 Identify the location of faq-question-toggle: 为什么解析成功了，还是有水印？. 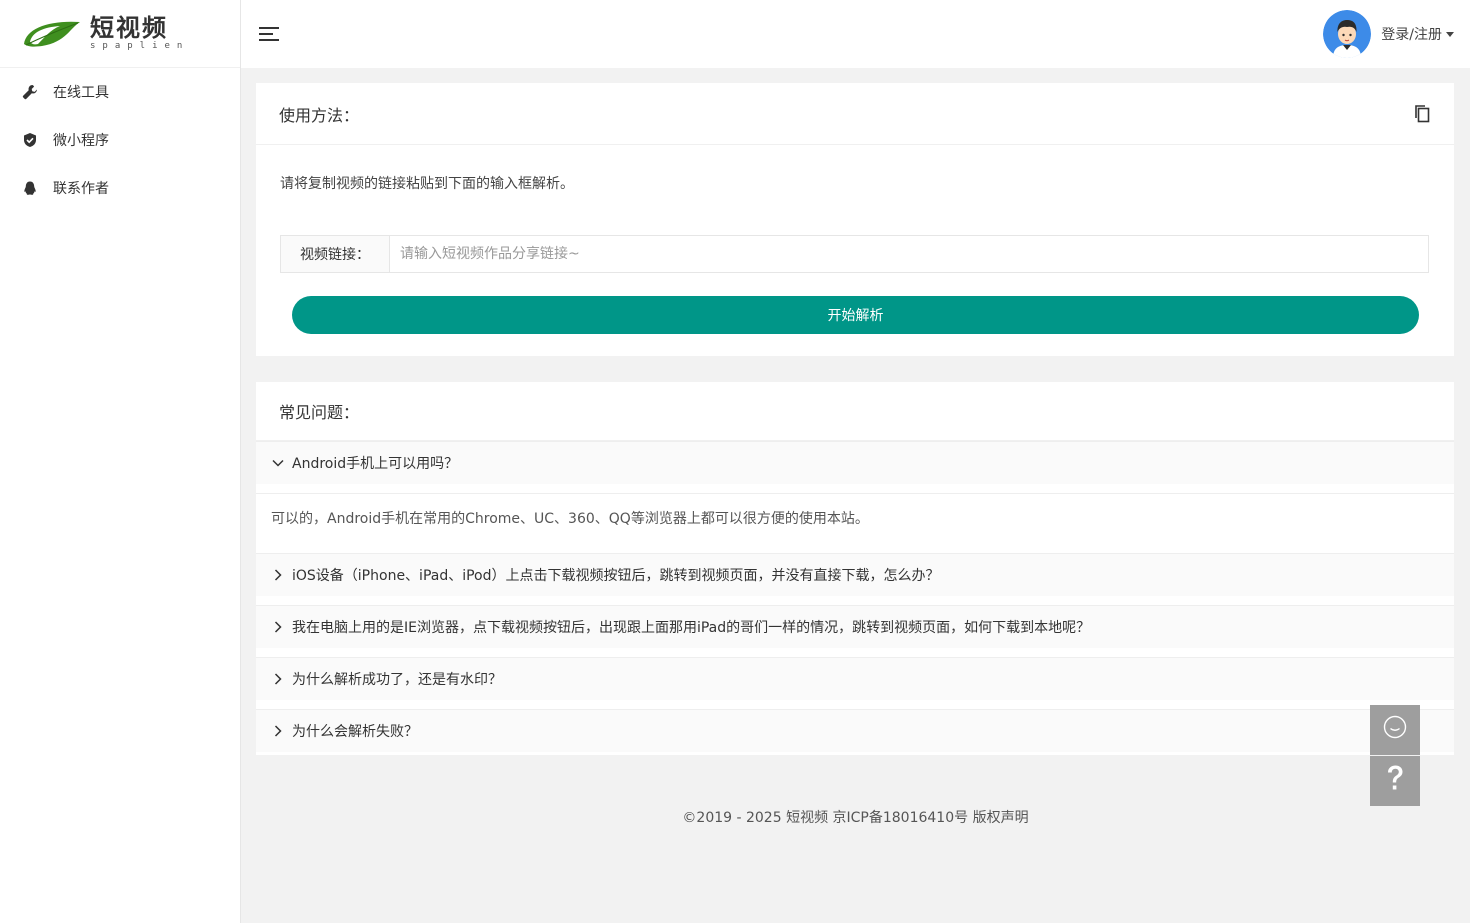
(855, 679).